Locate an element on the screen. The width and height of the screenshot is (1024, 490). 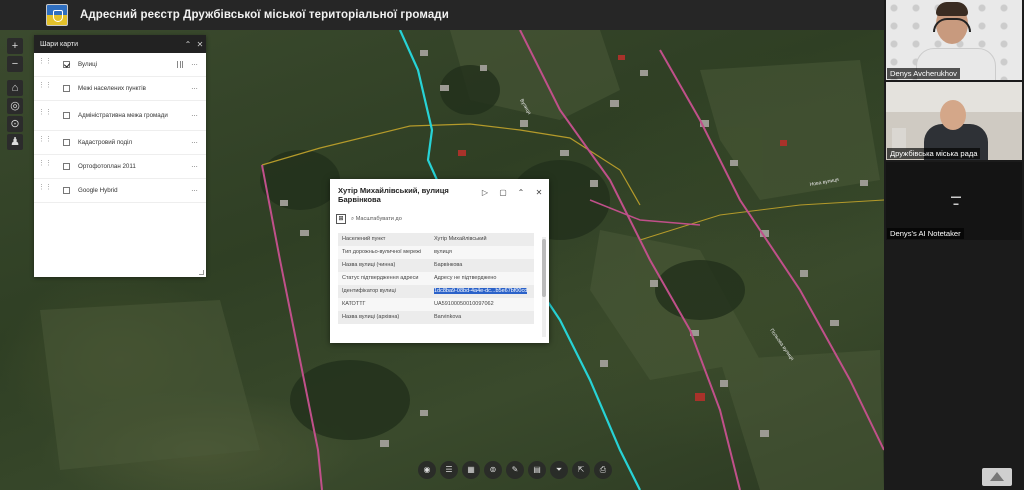
street-line-west is located at coordinates (292, 327).